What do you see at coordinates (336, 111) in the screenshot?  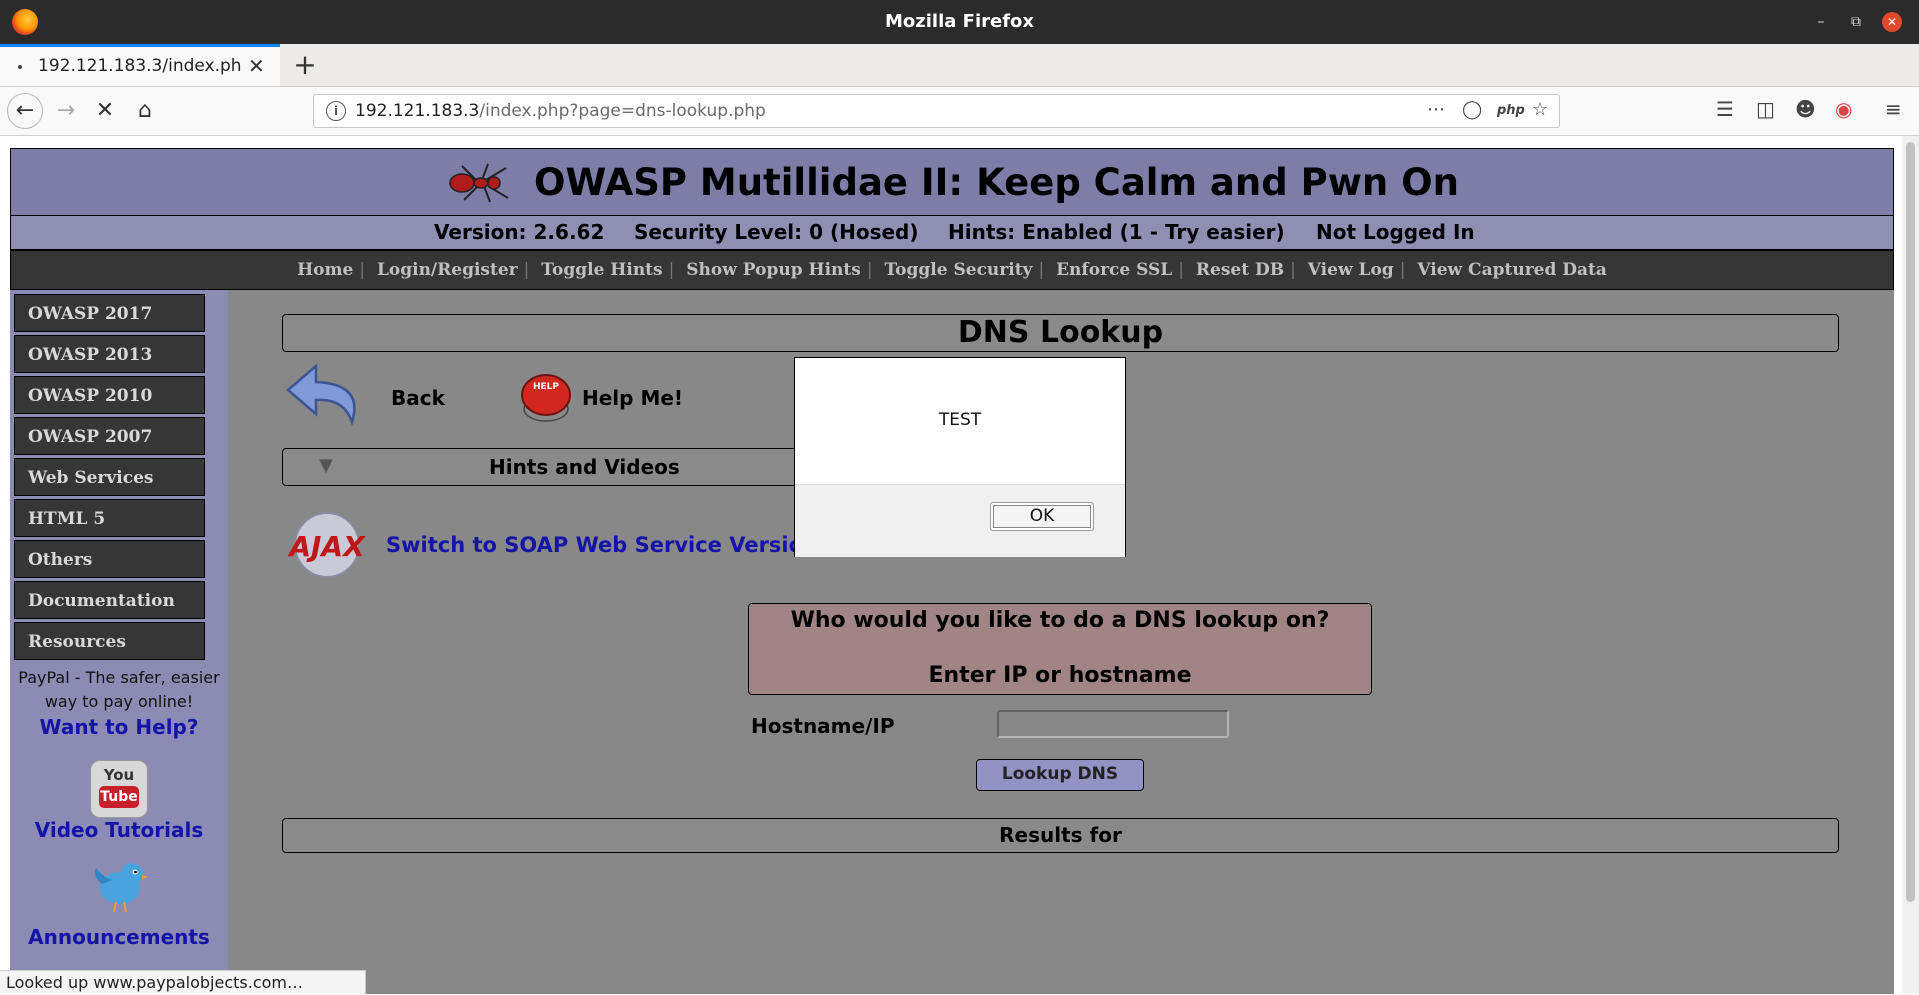 I see `site-info-icon: i` at bounding box center [336, 111].